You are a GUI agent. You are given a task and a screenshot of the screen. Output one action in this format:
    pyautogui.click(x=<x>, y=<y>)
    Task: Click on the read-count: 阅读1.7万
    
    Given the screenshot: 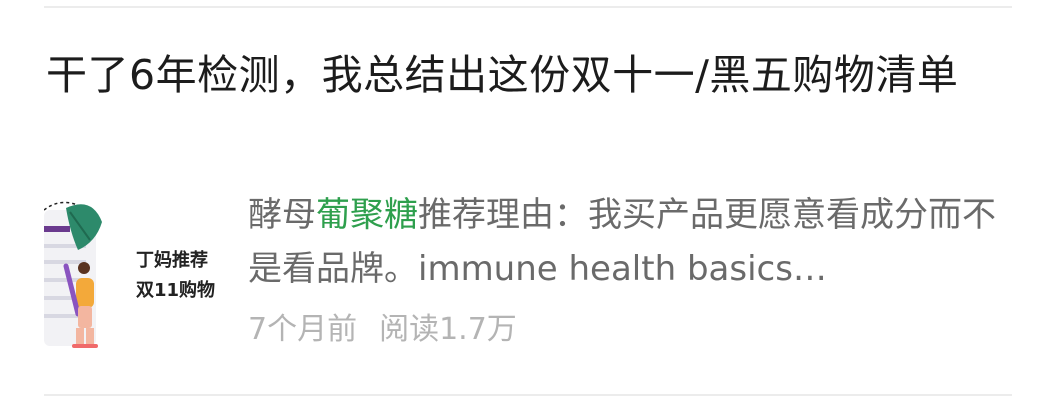 What is the action you would take?
    pyautogui.click(x=448, y=329)
    